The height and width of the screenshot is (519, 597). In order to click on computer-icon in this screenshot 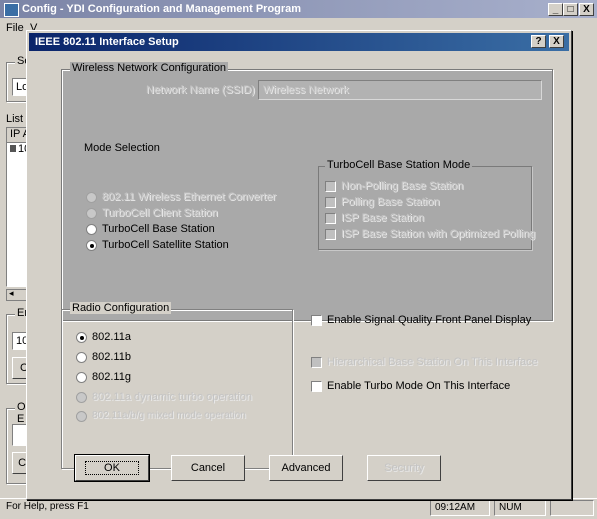, I will do `click(13, 148)`.